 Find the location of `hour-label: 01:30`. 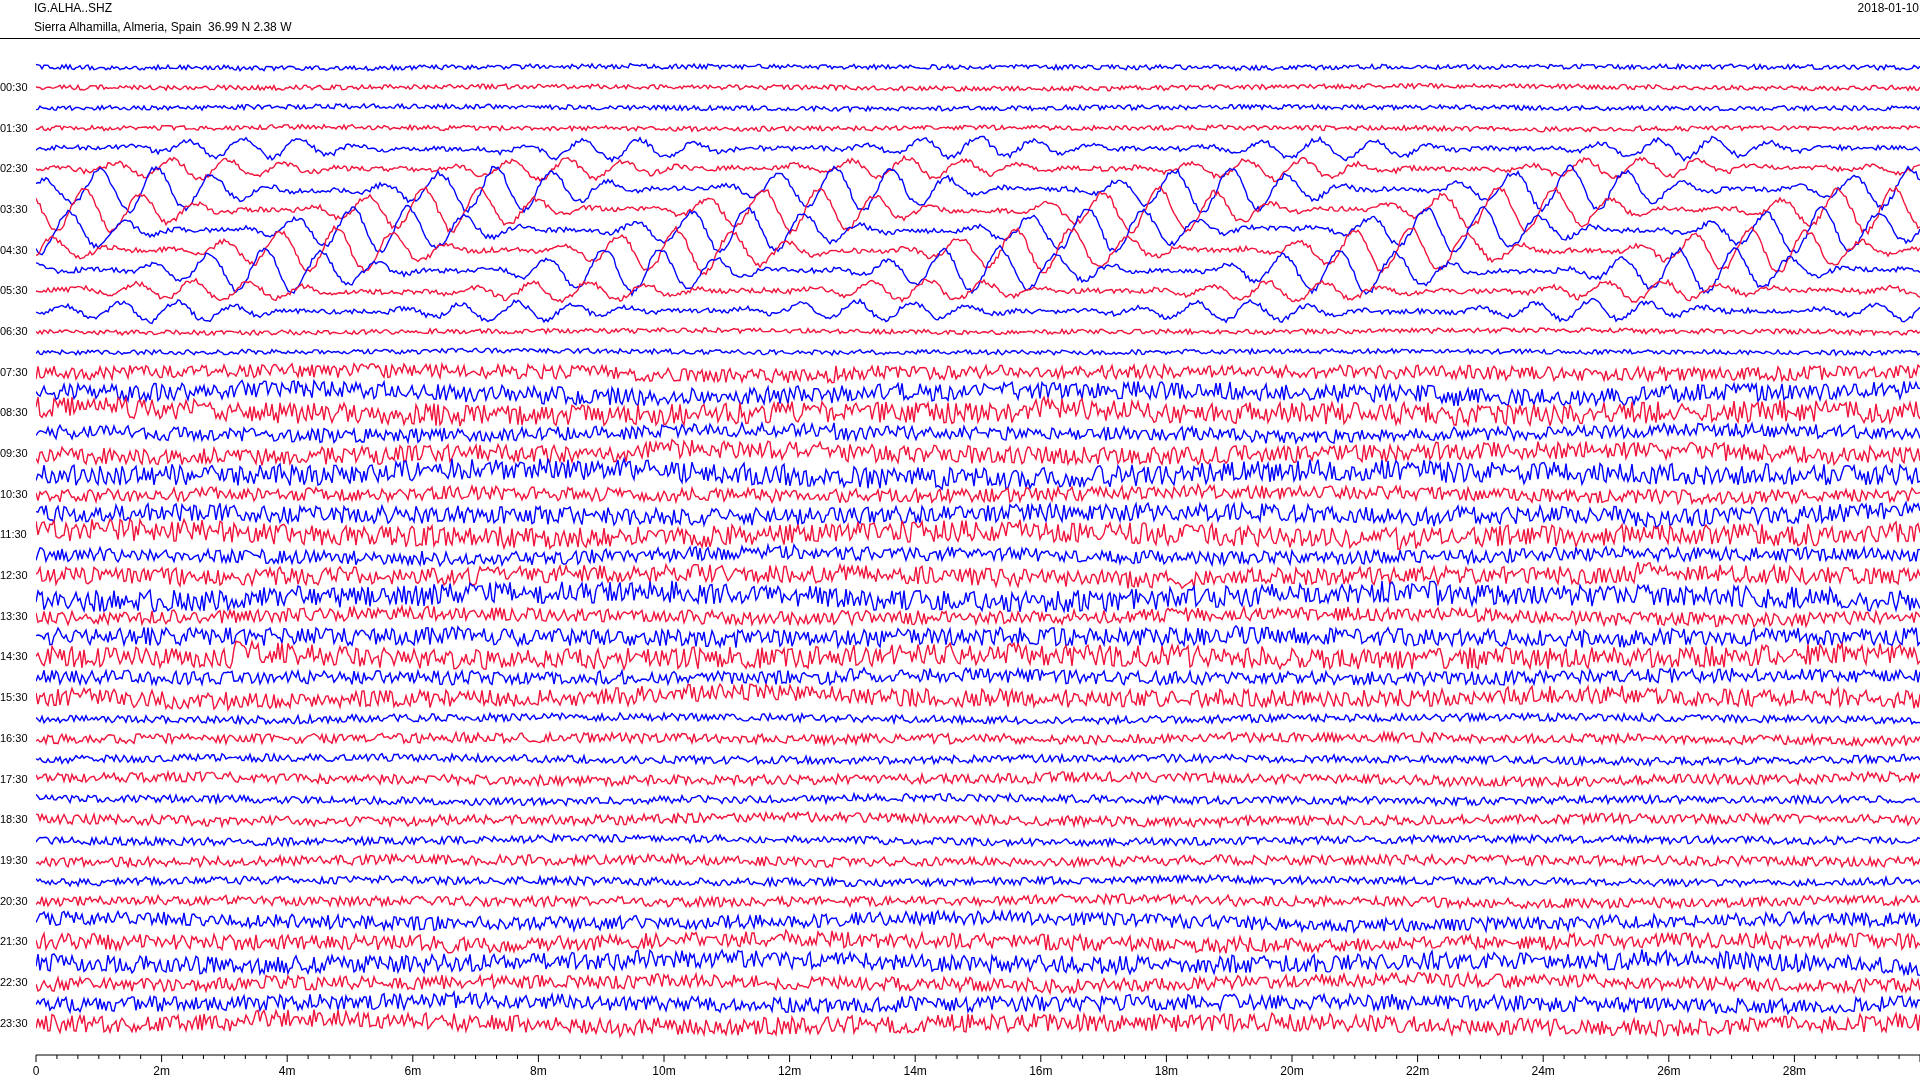

hour-label: 01:30 is located at coordinates (14, 128).